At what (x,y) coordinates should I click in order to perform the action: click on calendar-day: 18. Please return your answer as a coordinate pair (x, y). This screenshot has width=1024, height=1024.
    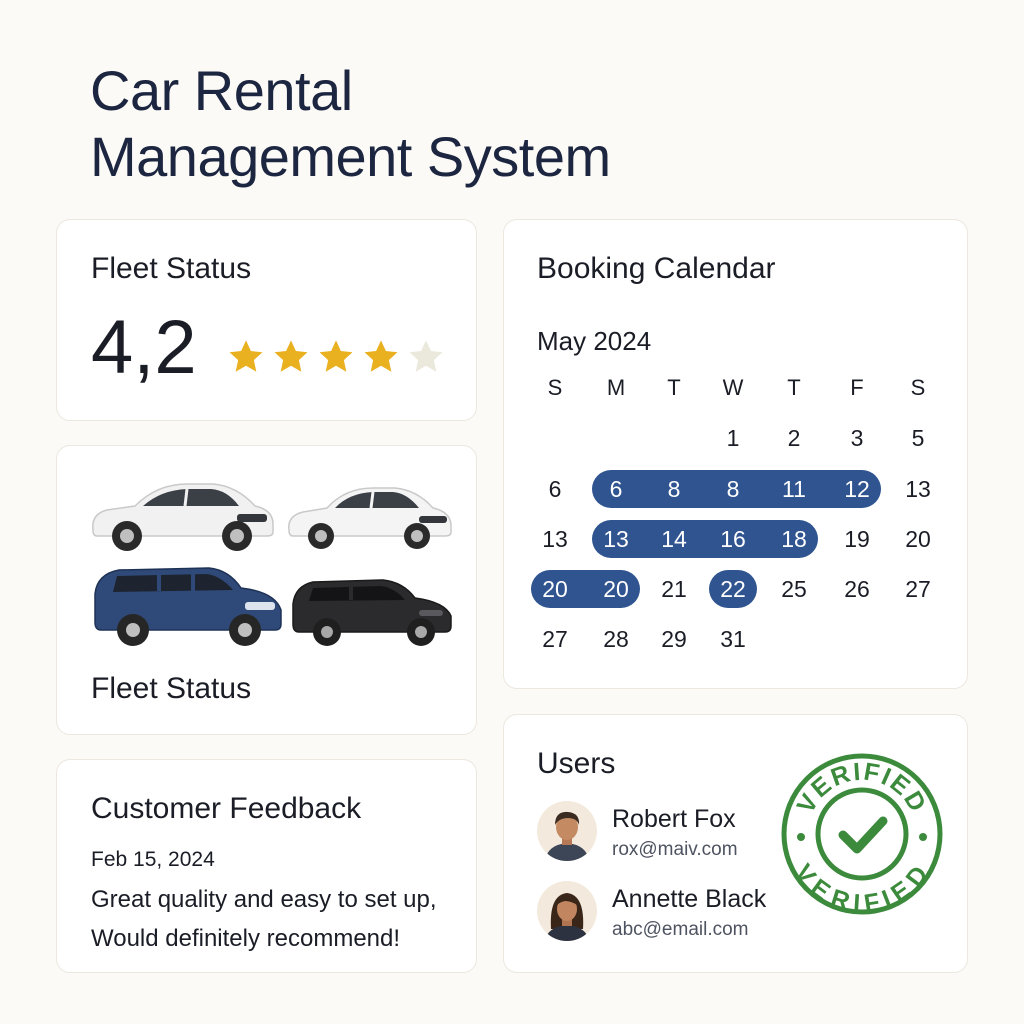
    Looking at the image, I should click on (794, 539).